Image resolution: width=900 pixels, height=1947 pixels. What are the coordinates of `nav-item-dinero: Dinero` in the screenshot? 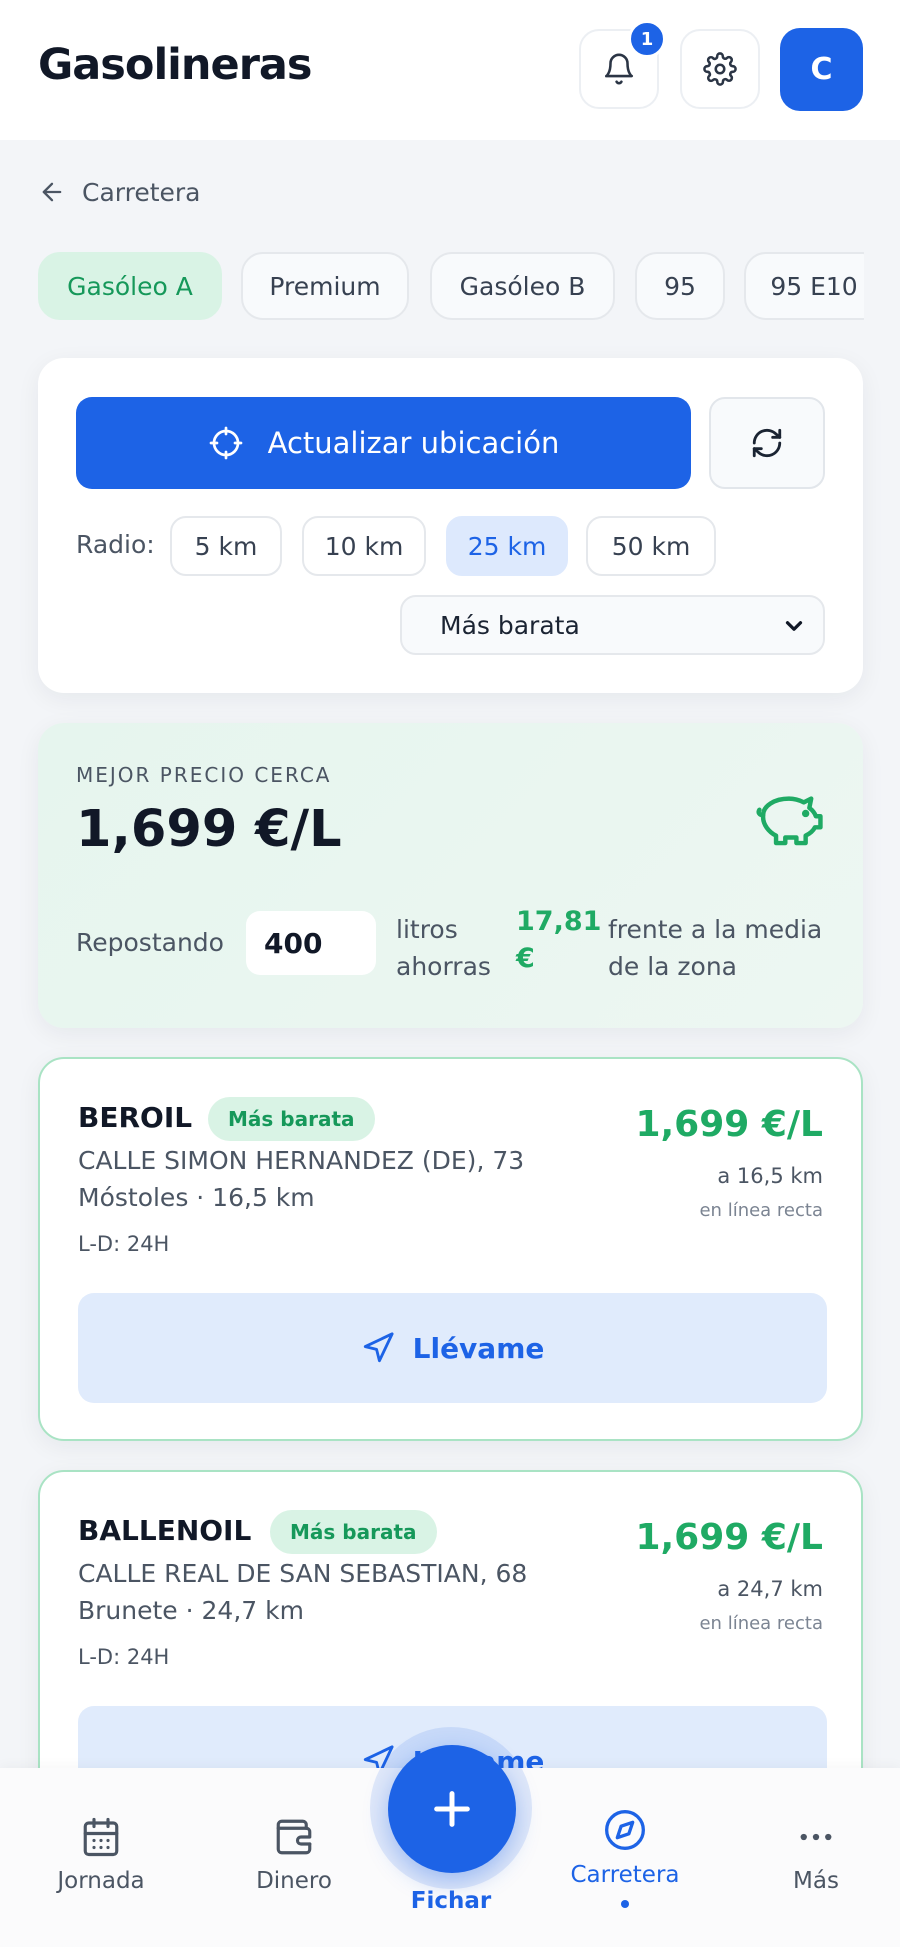 It's located at (294, 1855).